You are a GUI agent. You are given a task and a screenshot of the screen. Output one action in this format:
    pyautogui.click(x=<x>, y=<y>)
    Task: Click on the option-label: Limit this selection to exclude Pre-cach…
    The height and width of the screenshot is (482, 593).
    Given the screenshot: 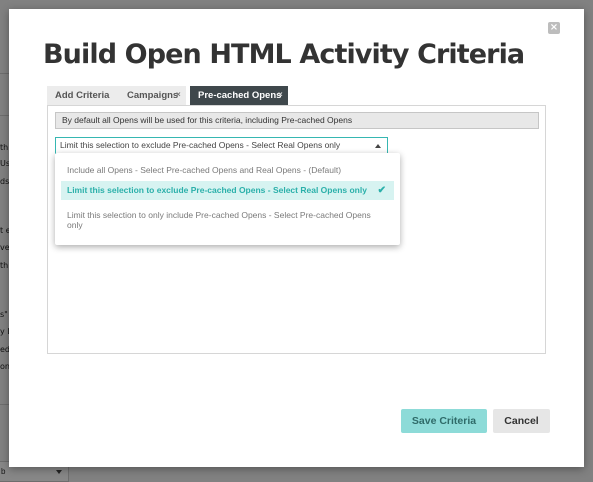 What is the action you would take?
    pyautogui.click(x=217, y=190)
    